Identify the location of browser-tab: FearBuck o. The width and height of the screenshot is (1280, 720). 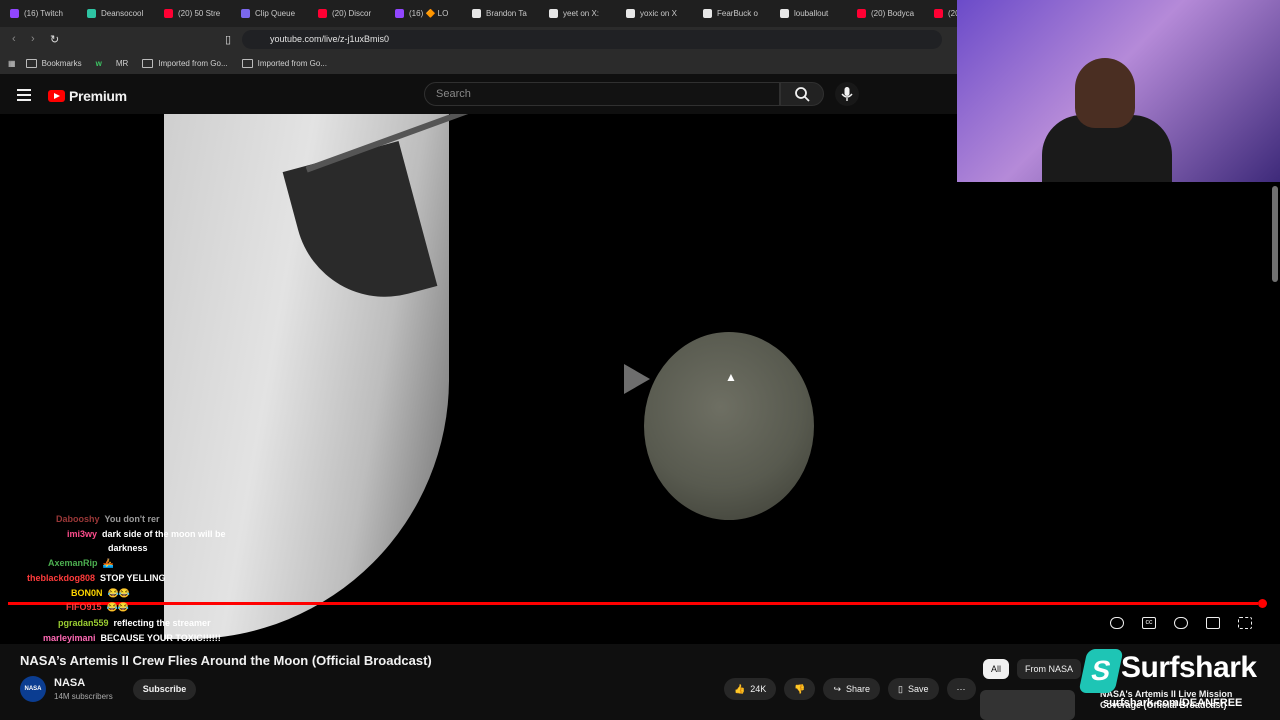
(731, 13).